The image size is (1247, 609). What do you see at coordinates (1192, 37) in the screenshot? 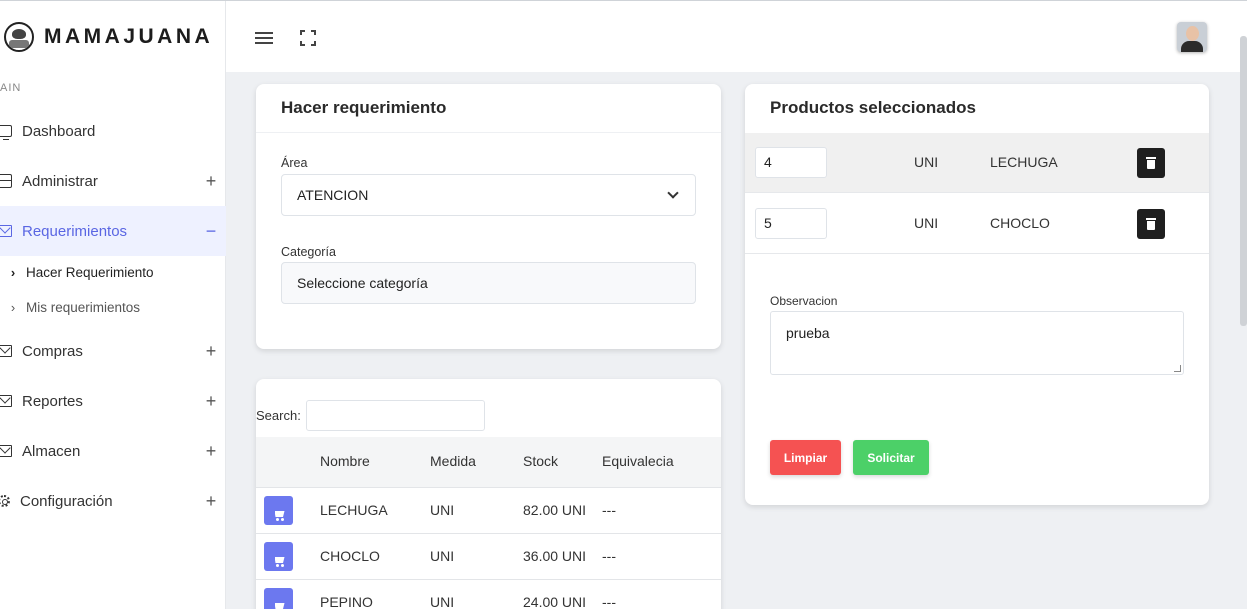
I see `user-avatar` at bounding box center [1192, 37].